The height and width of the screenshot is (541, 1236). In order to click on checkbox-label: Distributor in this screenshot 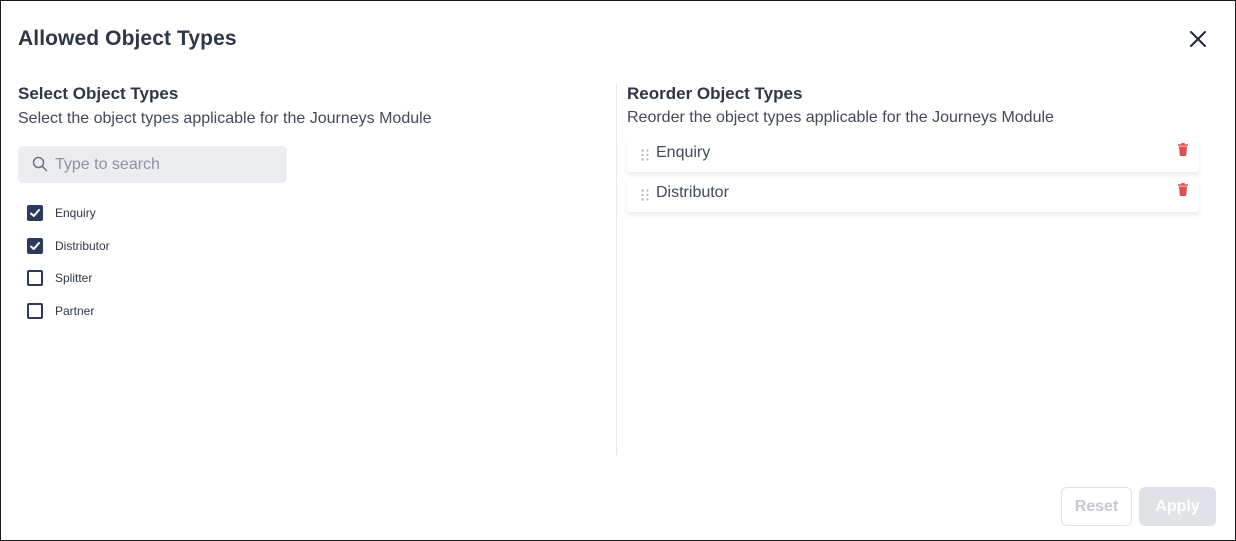, I will do `click(82, 245)`.